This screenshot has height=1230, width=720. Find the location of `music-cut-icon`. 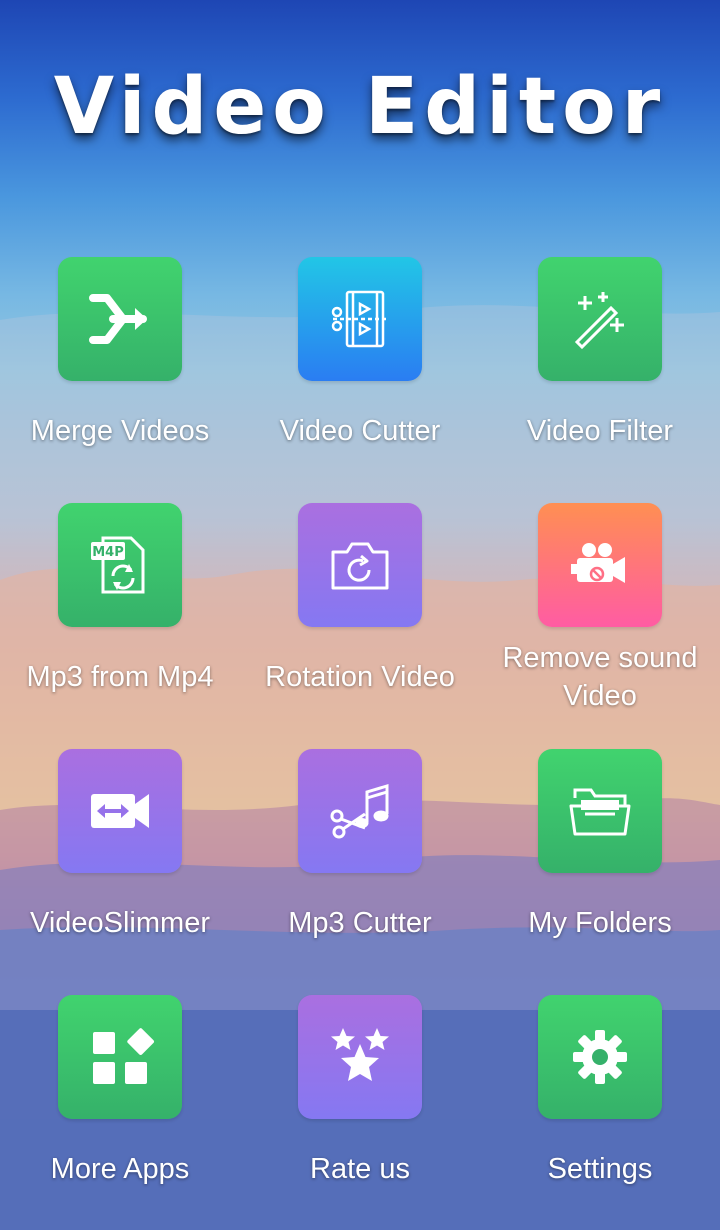

music-cut-icon is located at coordinates (360, 811).